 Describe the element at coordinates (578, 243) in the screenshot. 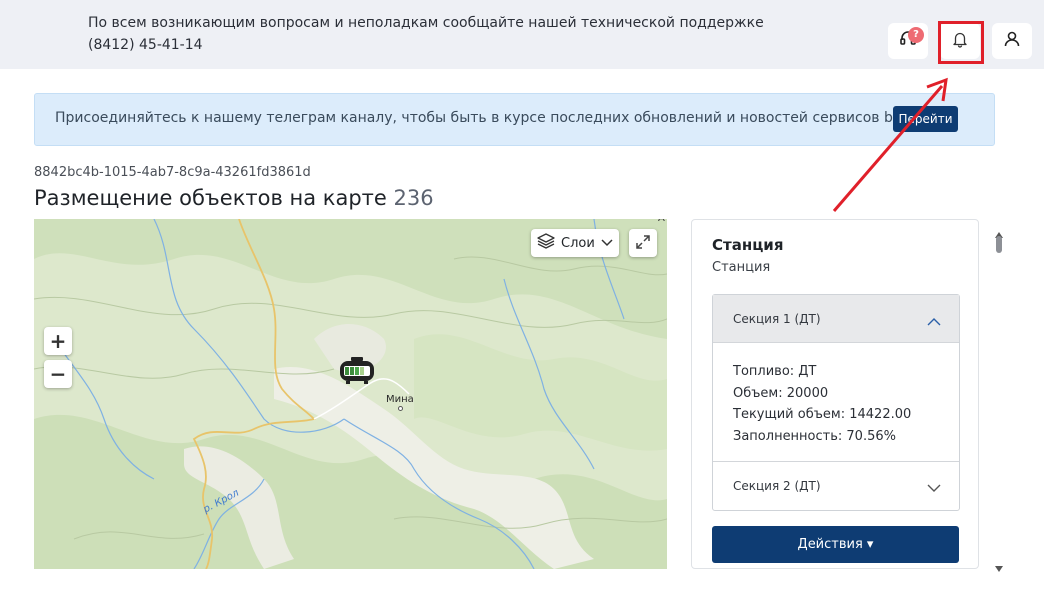

I see `layers-label: Слои` at that location.